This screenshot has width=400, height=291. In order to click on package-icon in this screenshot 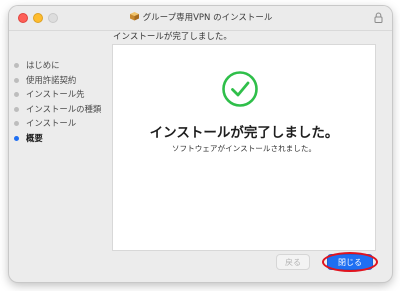, I will do `click(134, 16)`.